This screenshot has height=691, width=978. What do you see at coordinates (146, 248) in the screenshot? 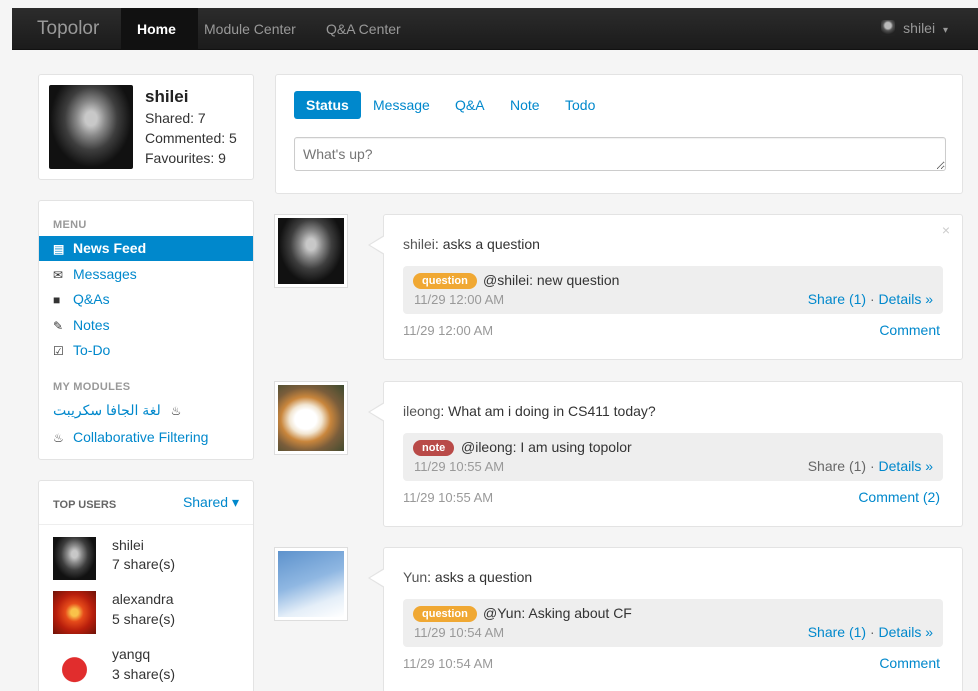
I see `sidebar-item-news-feed: ▤ News Feed` at bounding box center [146, 248].